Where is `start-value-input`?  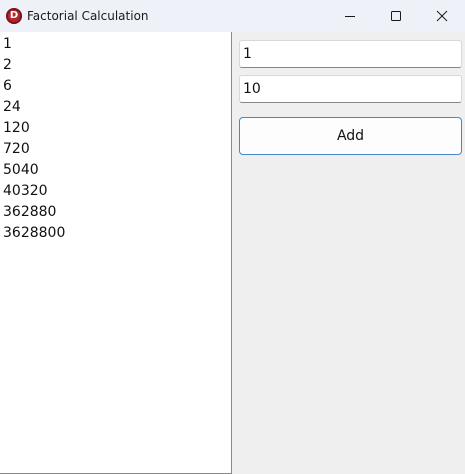 start-value-input is located at coordinates (350, 54).